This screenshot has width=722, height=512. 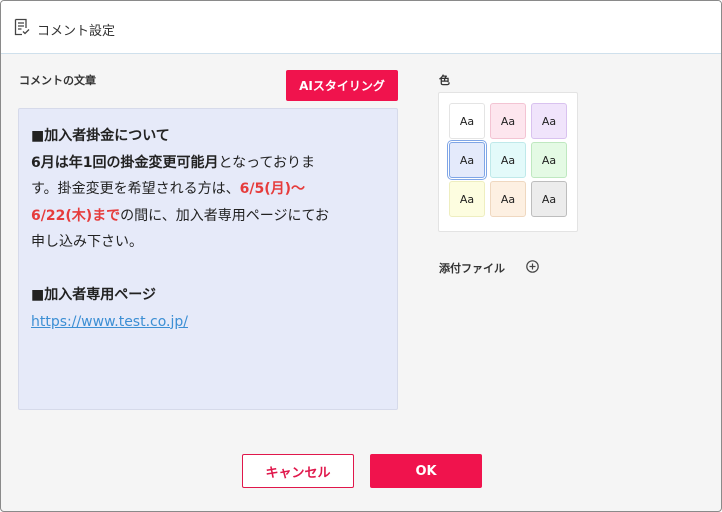 I want to click on comment-text-label: コメントの文章, so click(x=57, y=80).